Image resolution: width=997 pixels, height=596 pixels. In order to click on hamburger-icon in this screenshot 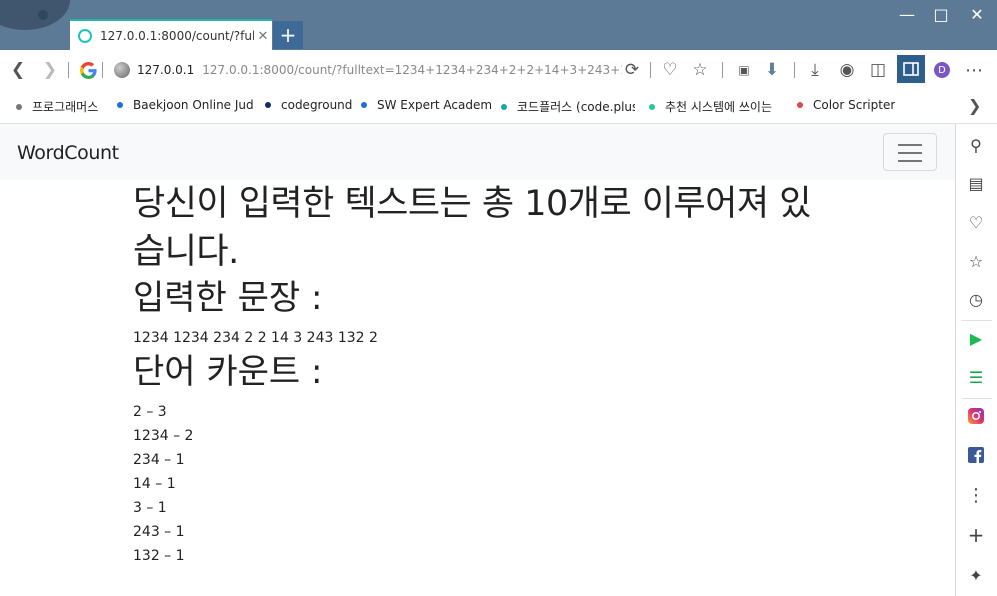, I will do `click(910, 145)`.